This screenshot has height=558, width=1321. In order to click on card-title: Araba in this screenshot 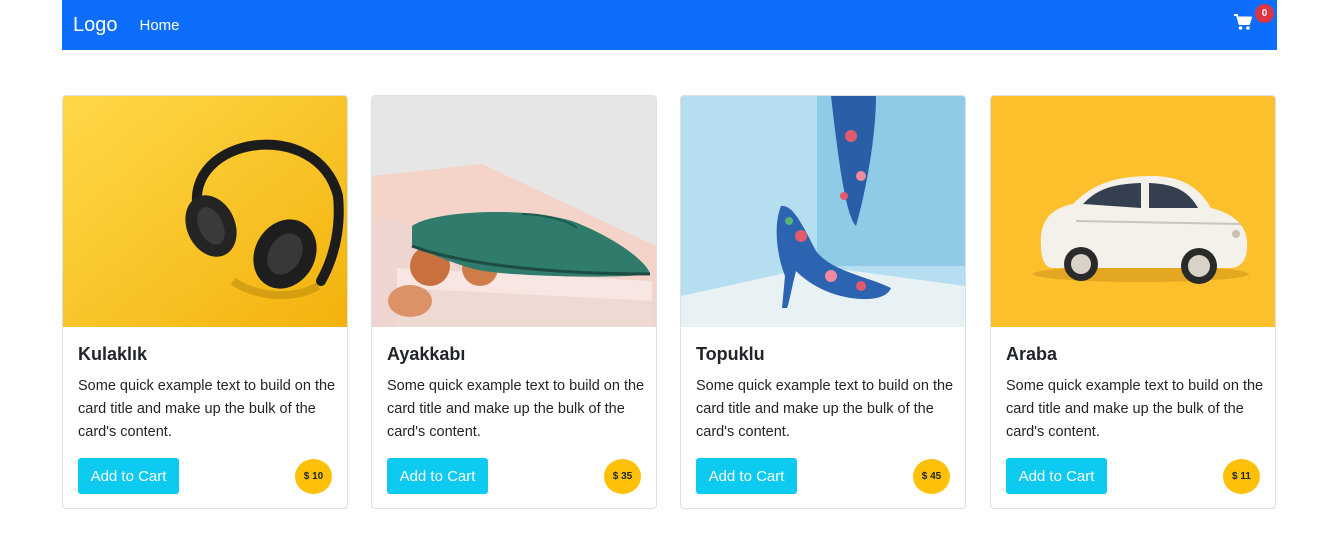, I will do `click(1032, 354)`.